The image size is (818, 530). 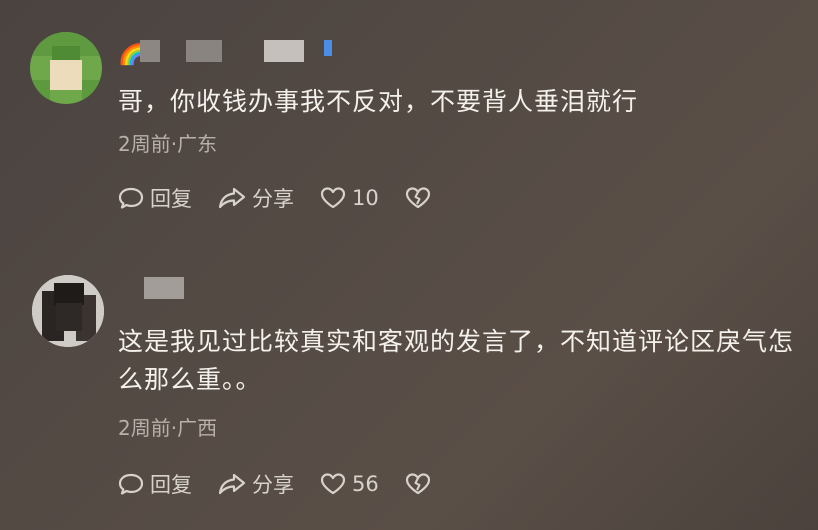 I want to click on comment-meta: 2周前·广西, so click(x=168, y=428).